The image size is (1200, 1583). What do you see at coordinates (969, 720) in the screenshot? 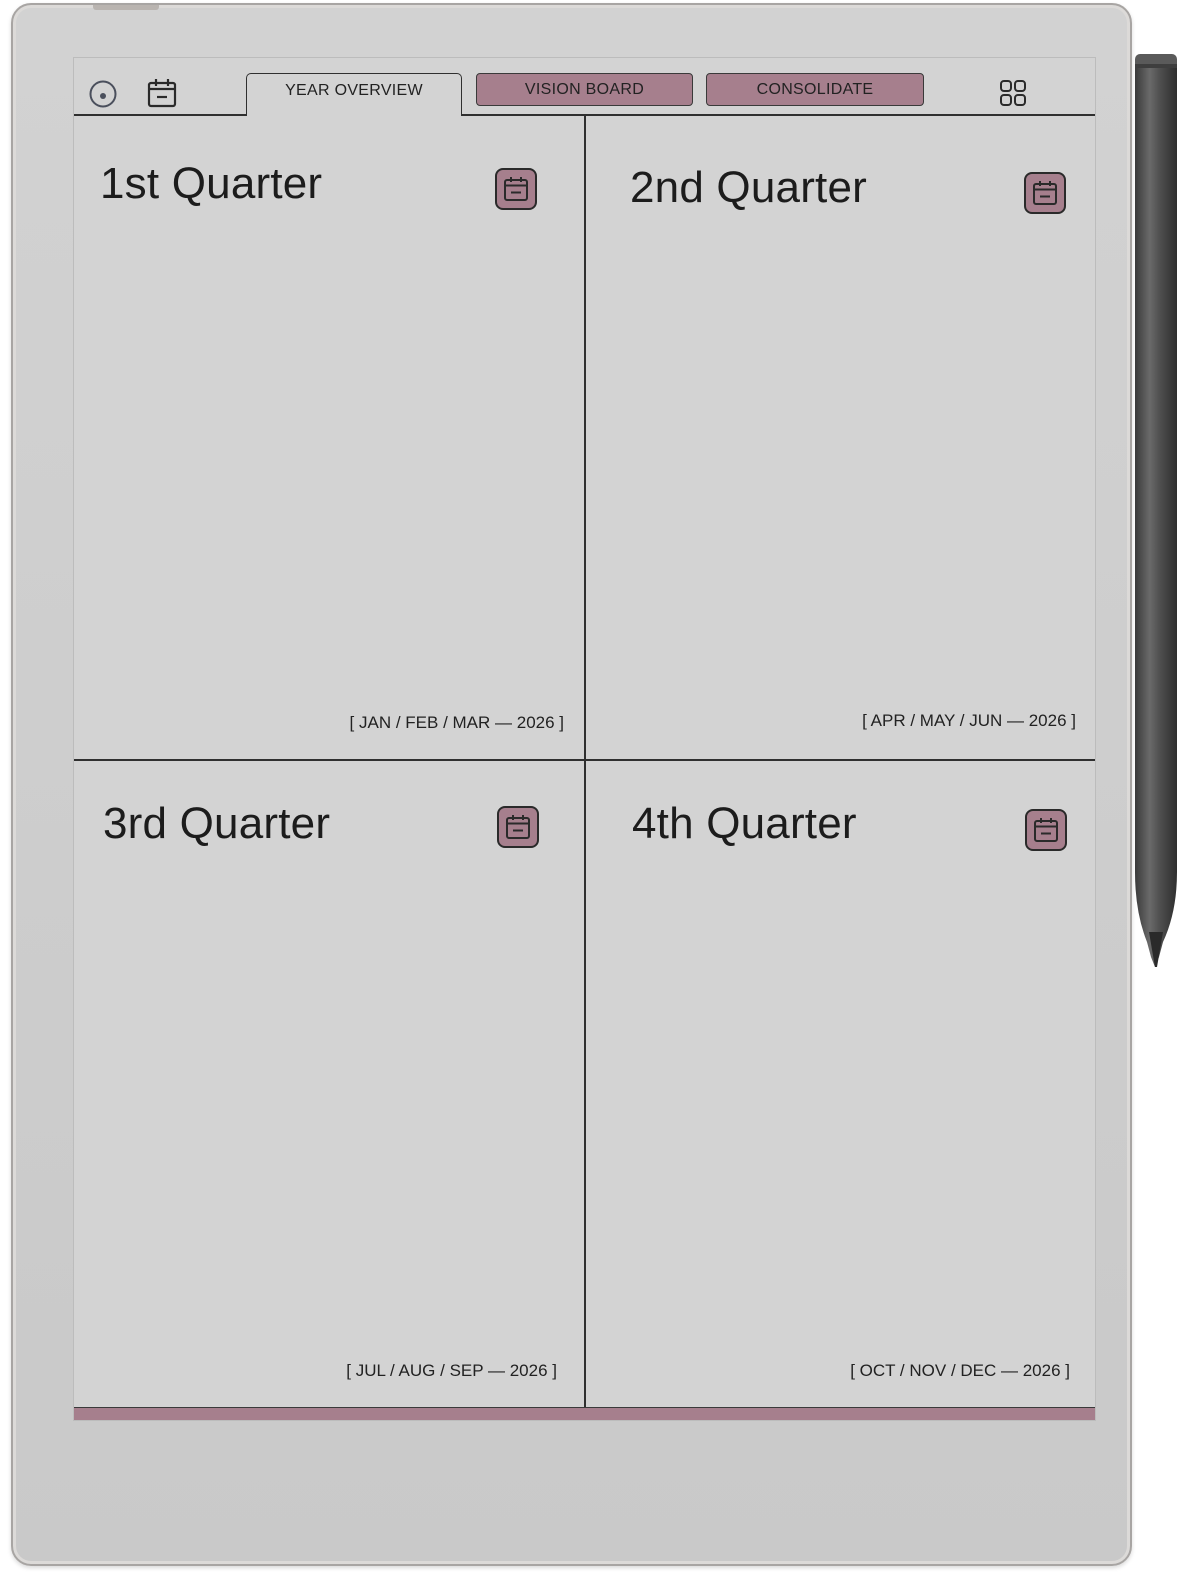
I see `quarter-date-range: [ APR / MAY / JUN — 2026 ]` at bounding box center [969, 720].